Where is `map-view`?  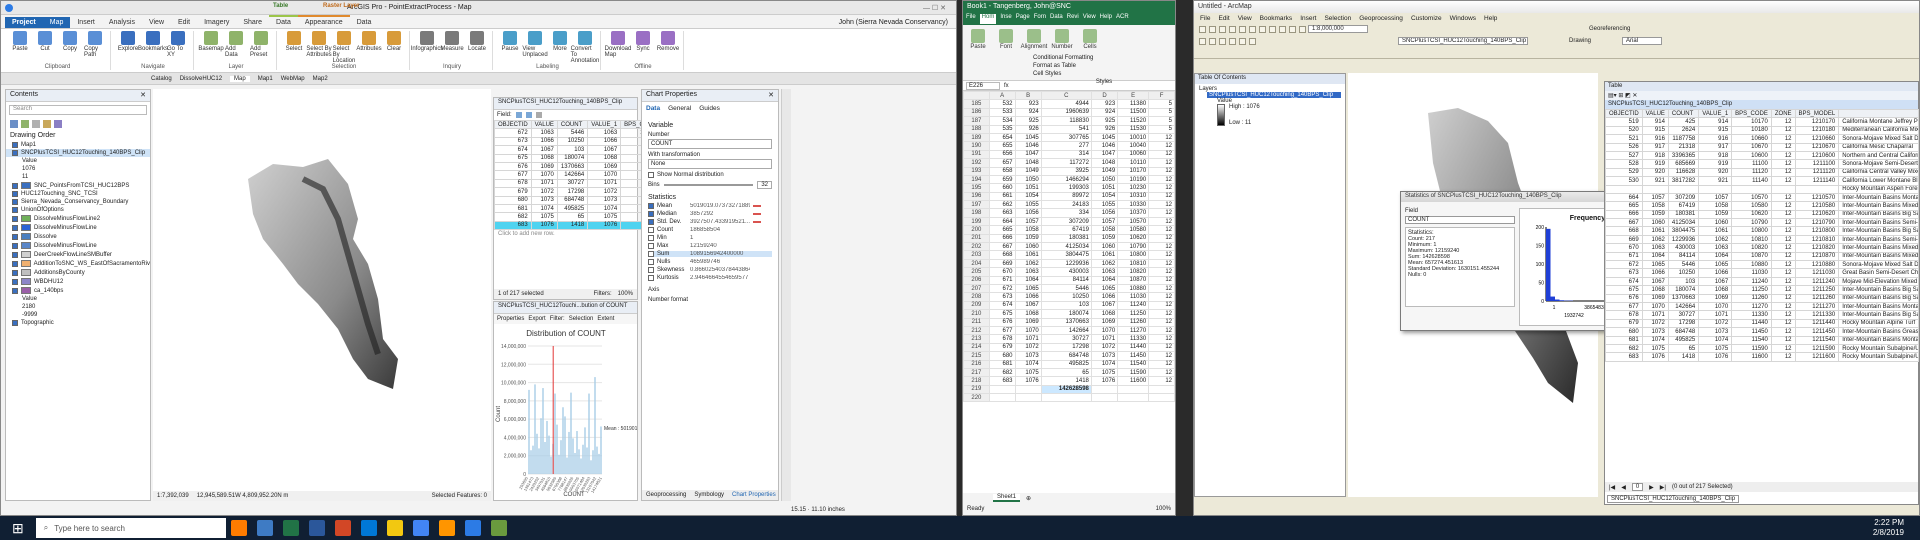 map-view is located at coordinates (322, 290).